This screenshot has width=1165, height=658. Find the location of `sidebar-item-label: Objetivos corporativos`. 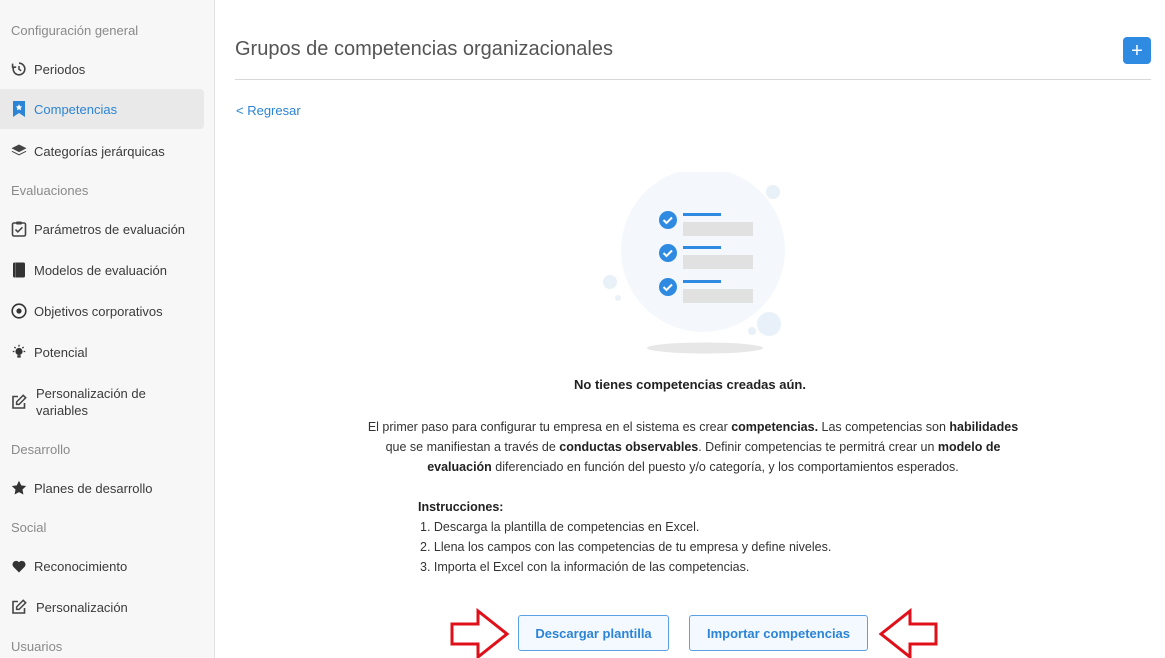

sidebar-item-label: Objetivos corporativos is located at coordinates (98, 311).